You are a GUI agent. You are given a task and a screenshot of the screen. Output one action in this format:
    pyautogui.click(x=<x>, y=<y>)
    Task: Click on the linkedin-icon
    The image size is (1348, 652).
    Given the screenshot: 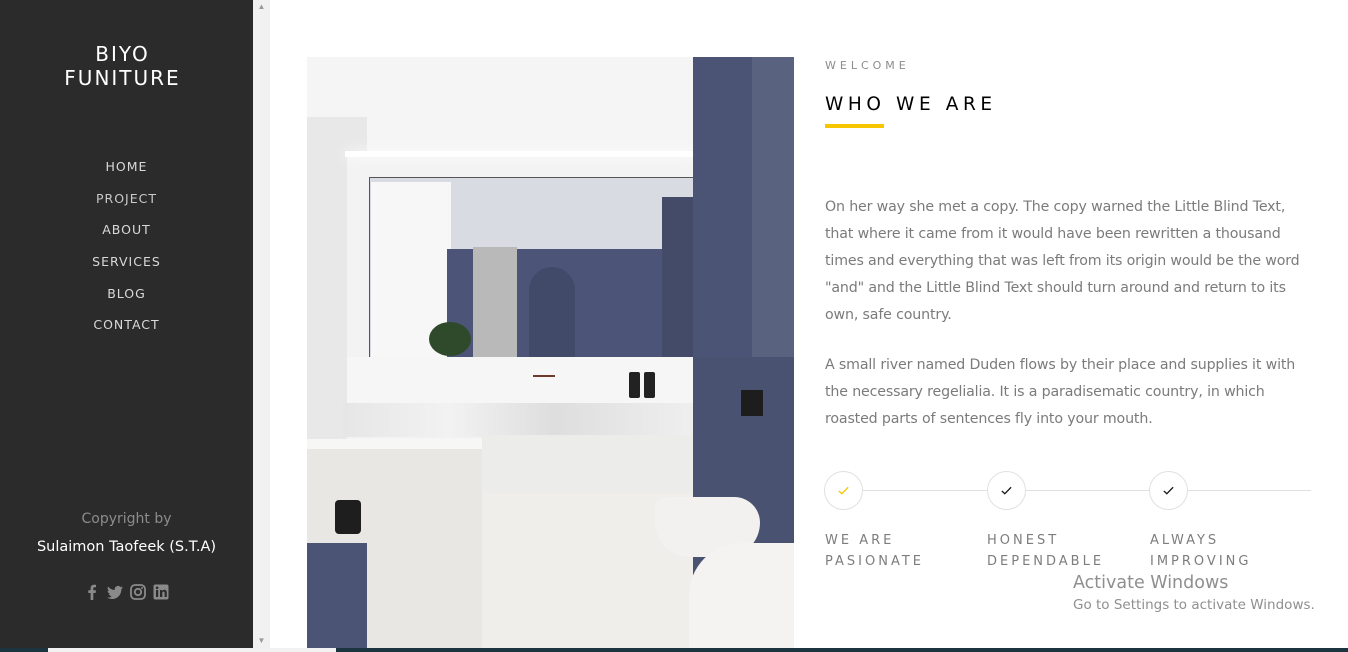 What is the action you would take?
    pyautogui.click(x=161, y=592)
    